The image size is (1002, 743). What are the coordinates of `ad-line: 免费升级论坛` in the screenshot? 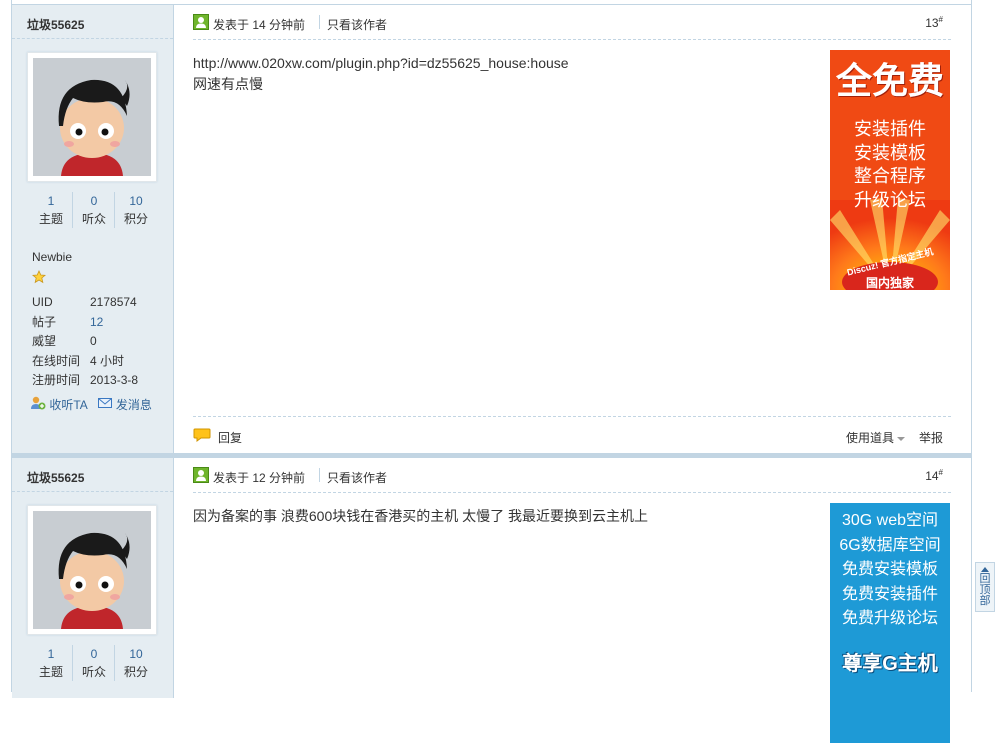 It's located at (889, 618).